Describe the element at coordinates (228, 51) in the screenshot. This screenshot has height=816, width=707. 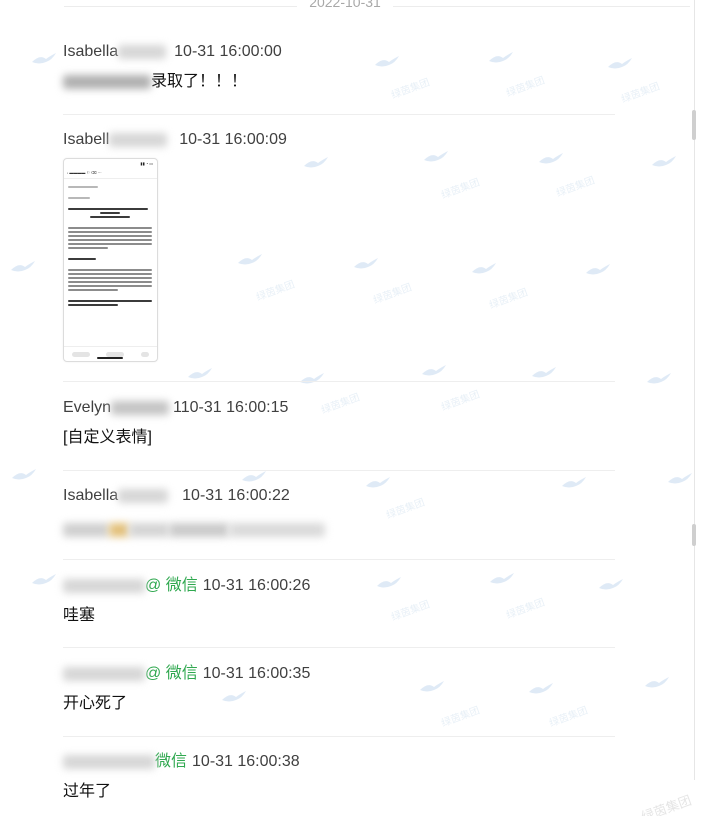
I see `message-time: 10-31 16:00:00` at that location.